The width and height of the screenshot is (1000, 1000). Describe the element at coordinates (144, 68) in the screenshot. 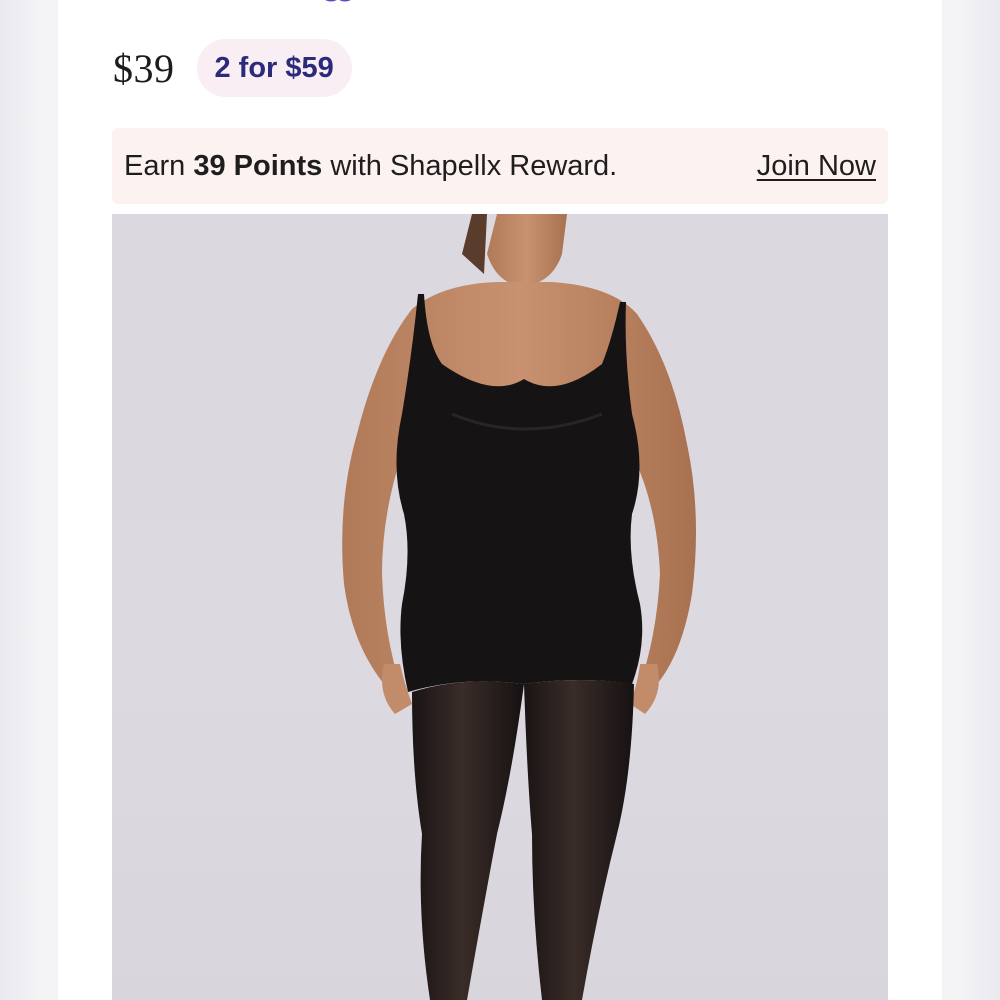

I see `product-price: $39` at that location.